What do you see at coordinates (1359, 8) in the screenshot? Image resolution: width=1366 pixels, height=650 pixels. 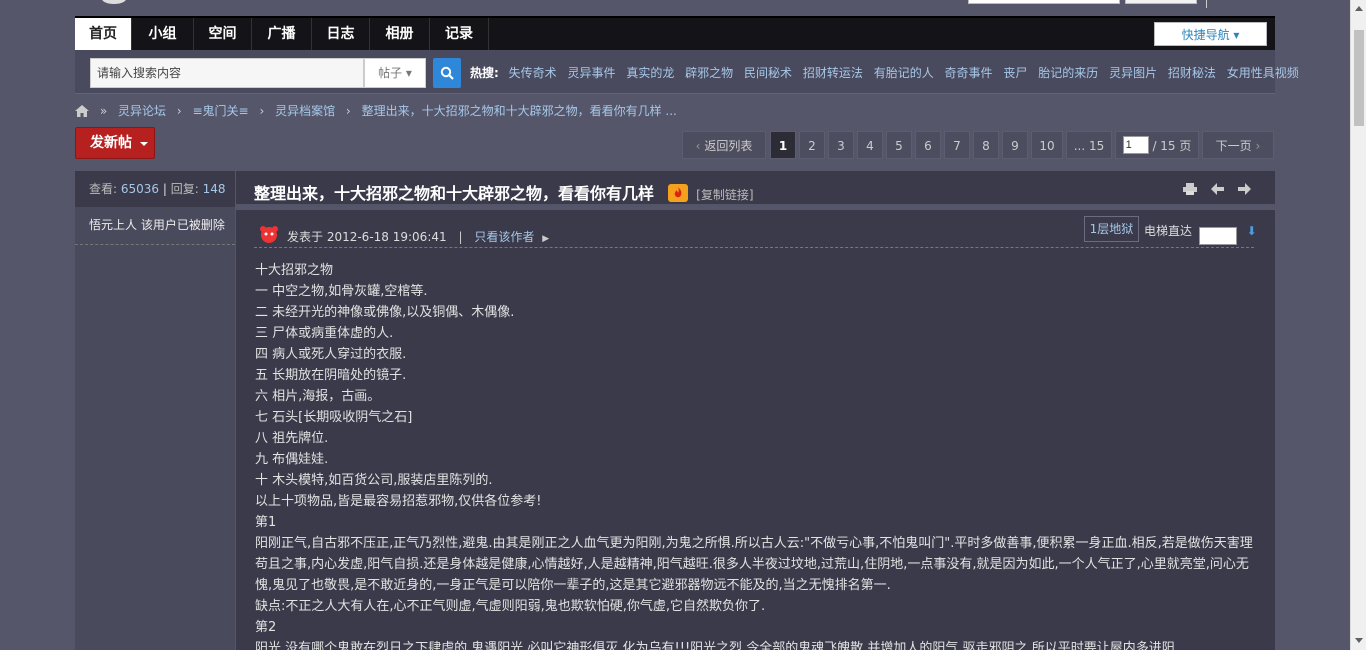 I see `scroll-up-icon` at bounding box center [1359, 8].